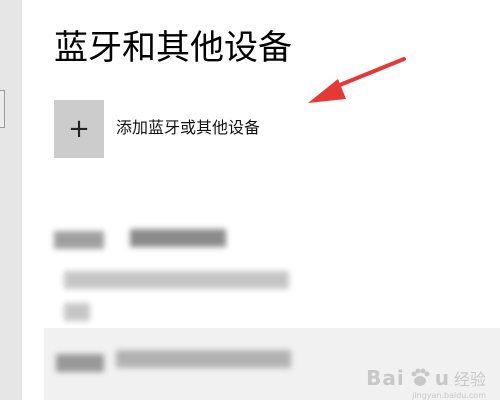  What do you see at coordinates (449, 395) in the screenshot?
I see `watermark-url: jingyan.baidu.com` at bounding box center [449, 395].